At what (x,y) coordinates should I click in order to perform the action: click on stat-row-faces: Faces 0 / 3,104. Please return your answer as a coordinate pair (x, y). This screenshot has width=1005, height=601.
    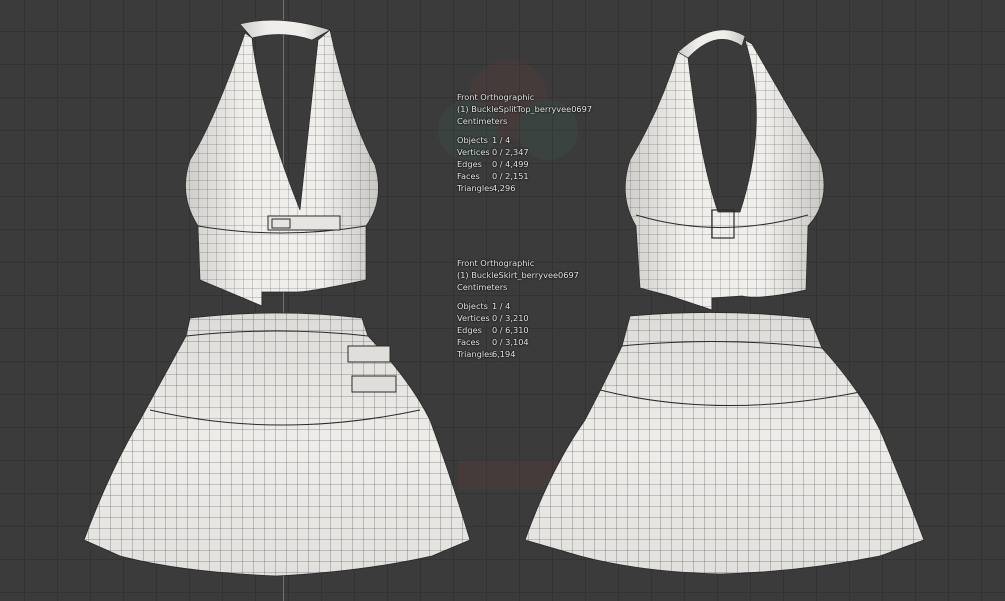
    Looking at the image, I should click on (493, 342).